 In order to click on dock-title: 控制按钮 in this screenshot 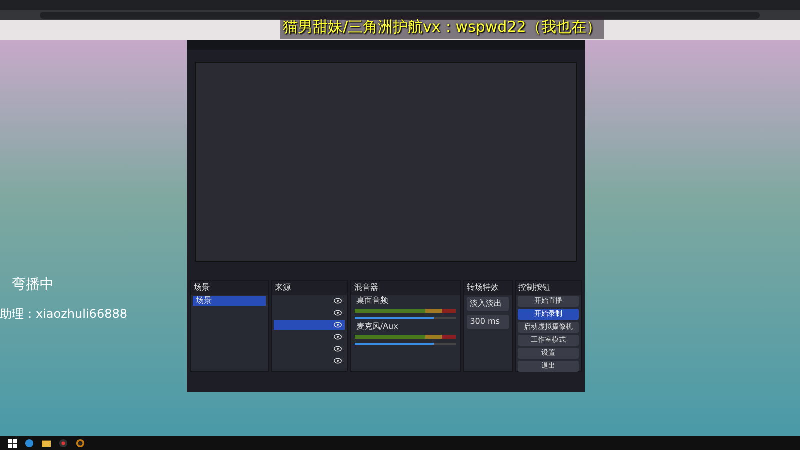, I will do `click(548, 288)`.